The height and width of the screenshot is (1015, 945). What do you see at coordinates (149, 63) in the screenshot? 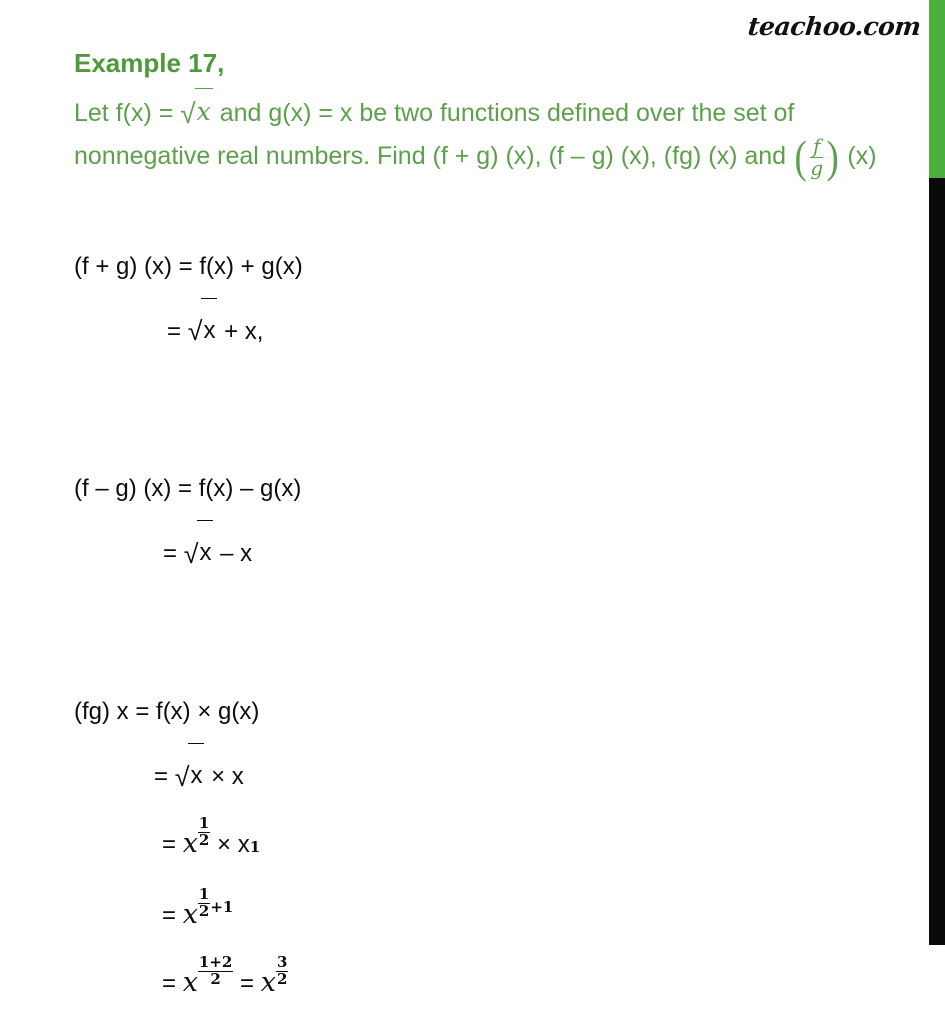
I see `example-heading: Example 17,` at bounding box center [149, 63].